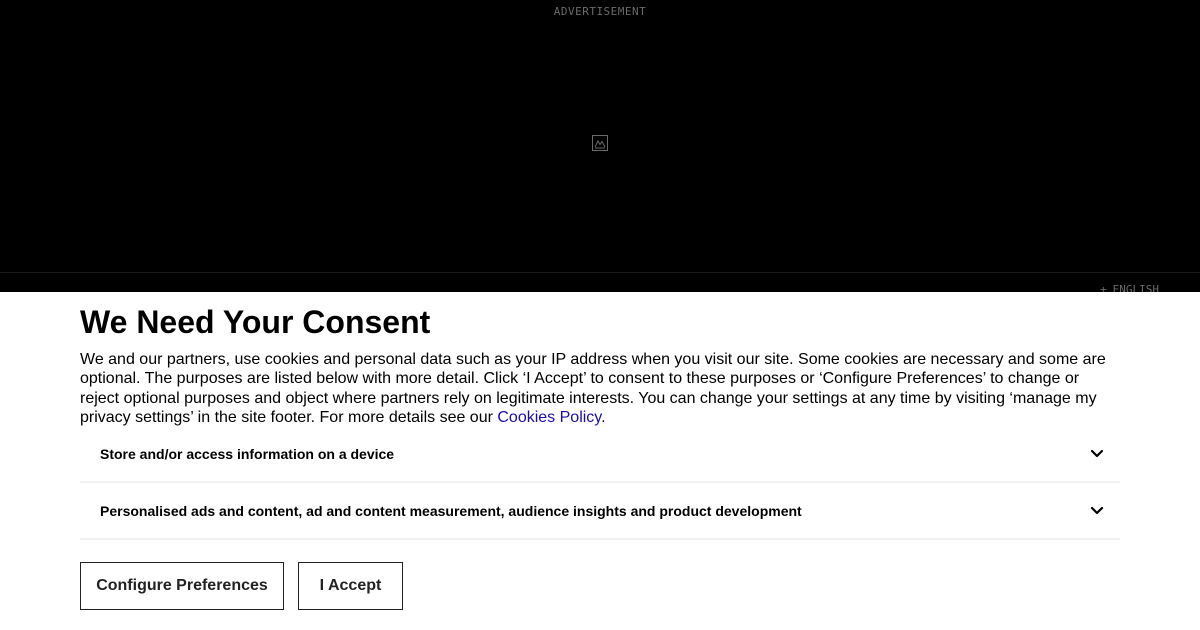  Describe the element at coordinates (600, 11) in the screenshot. I see `advertisement-label: ADVERTISEMENT` at that location.